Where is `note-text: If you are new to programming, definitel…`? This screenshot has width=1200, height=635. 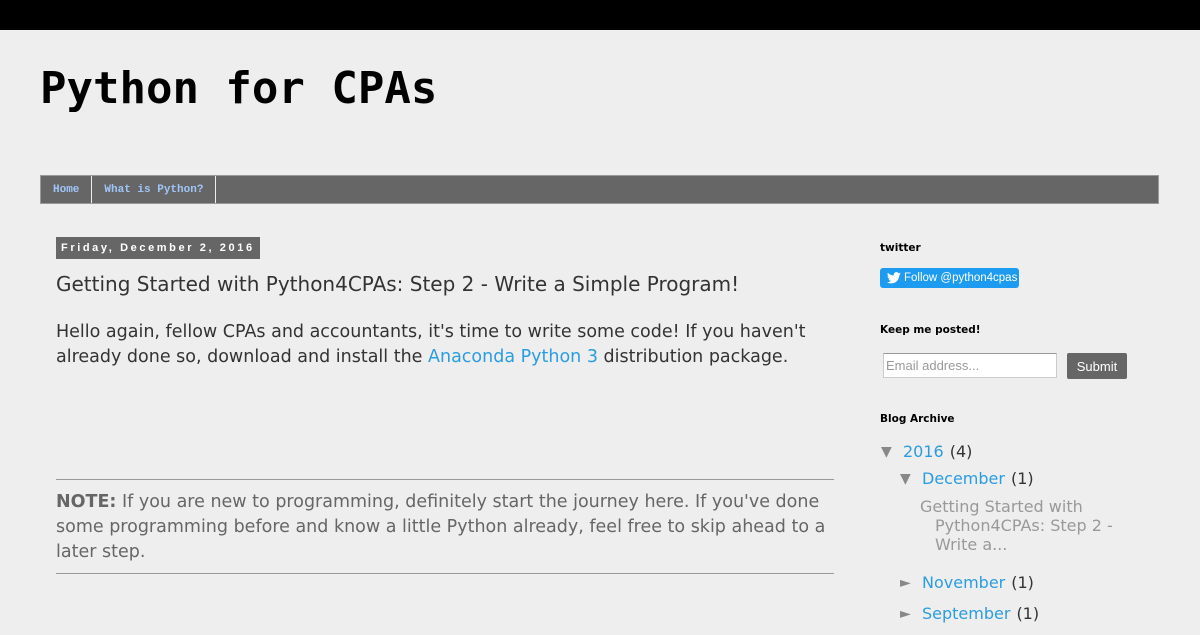
note-text: If you are new to programming, definitel… is located at coordinates (441, 527).